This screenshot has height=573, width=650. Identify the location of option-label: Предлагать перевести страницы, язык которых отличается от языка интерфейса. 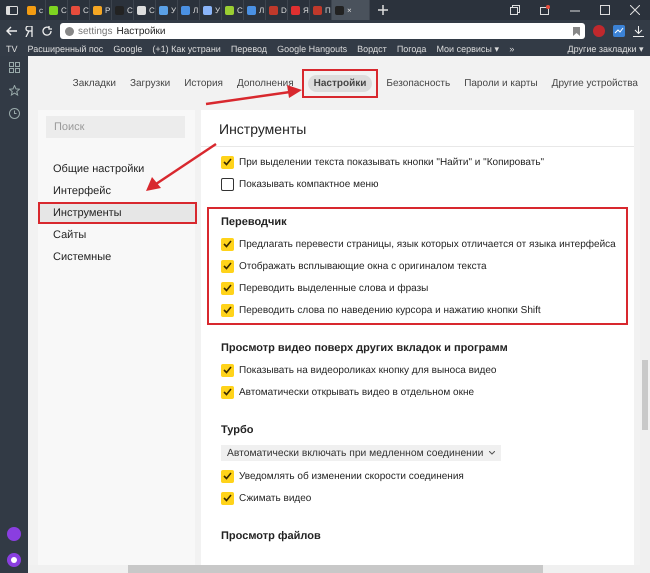
(427, 244).